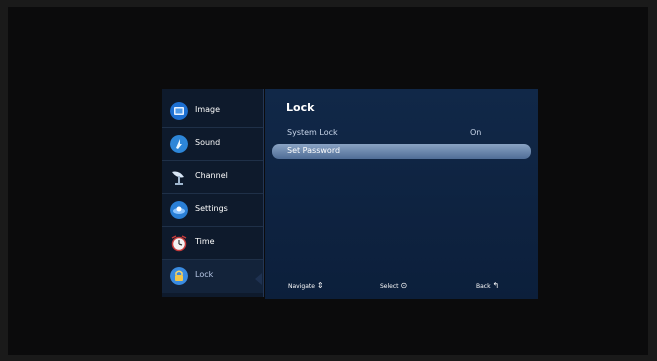 Image resolution: width=657 pixels, height=361 pixels. Describe the element at coordinates (301, 286) in the screenshot. I see `navigate-label: Navigate` at that location.